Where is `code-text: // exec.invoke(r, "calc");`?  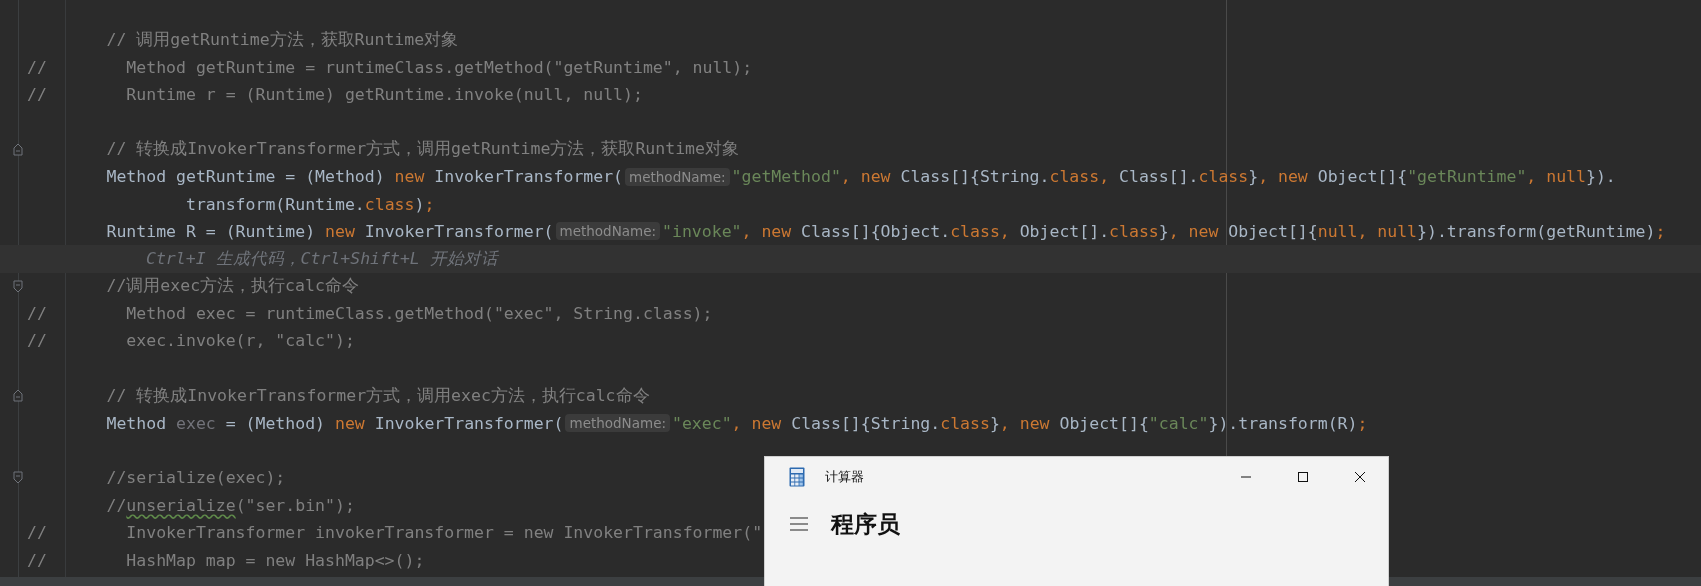 code-text: // exec.invoke(r, "calc"); is located at coordinates (191, 341).